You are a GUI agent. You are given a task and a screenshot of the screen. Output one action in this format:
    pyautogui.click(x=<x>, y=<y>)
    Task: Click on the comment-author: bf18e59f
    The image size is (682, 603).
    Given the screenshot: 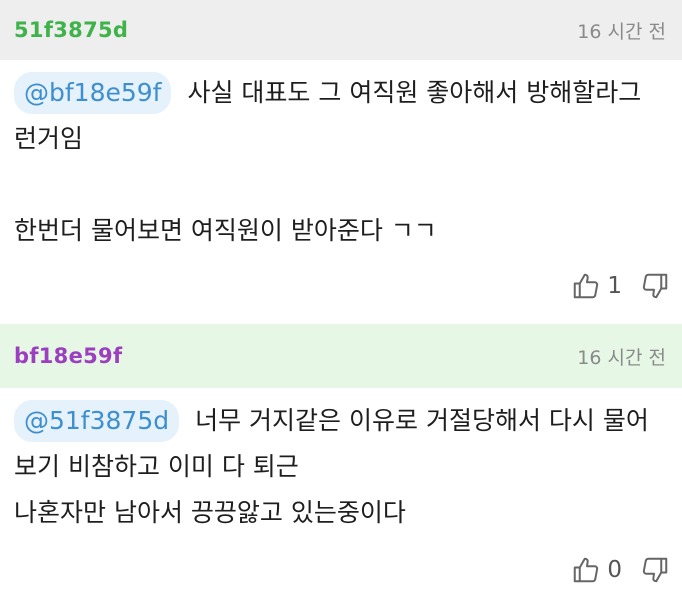 What is the action you would take?
    pyautogui.click(x=68, y=356)
    